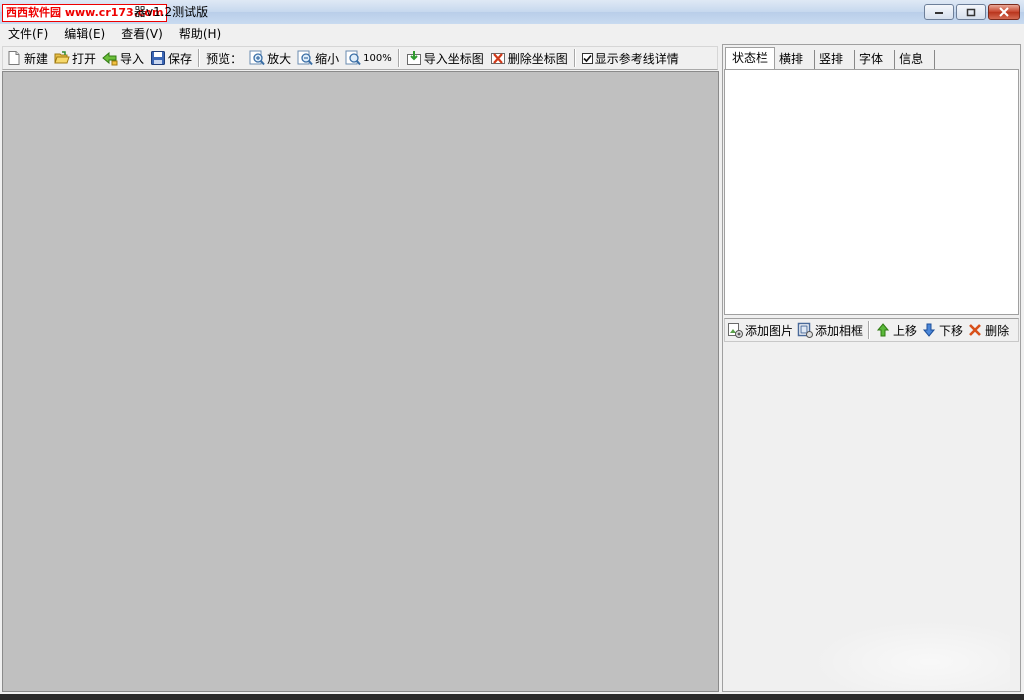 The height and width of the screenshot is (700, 1024). What do you see at coordinates (795, 59) in the screenshot?
I see `tab-horizontal: 横排` at bounding box center [795, 59].